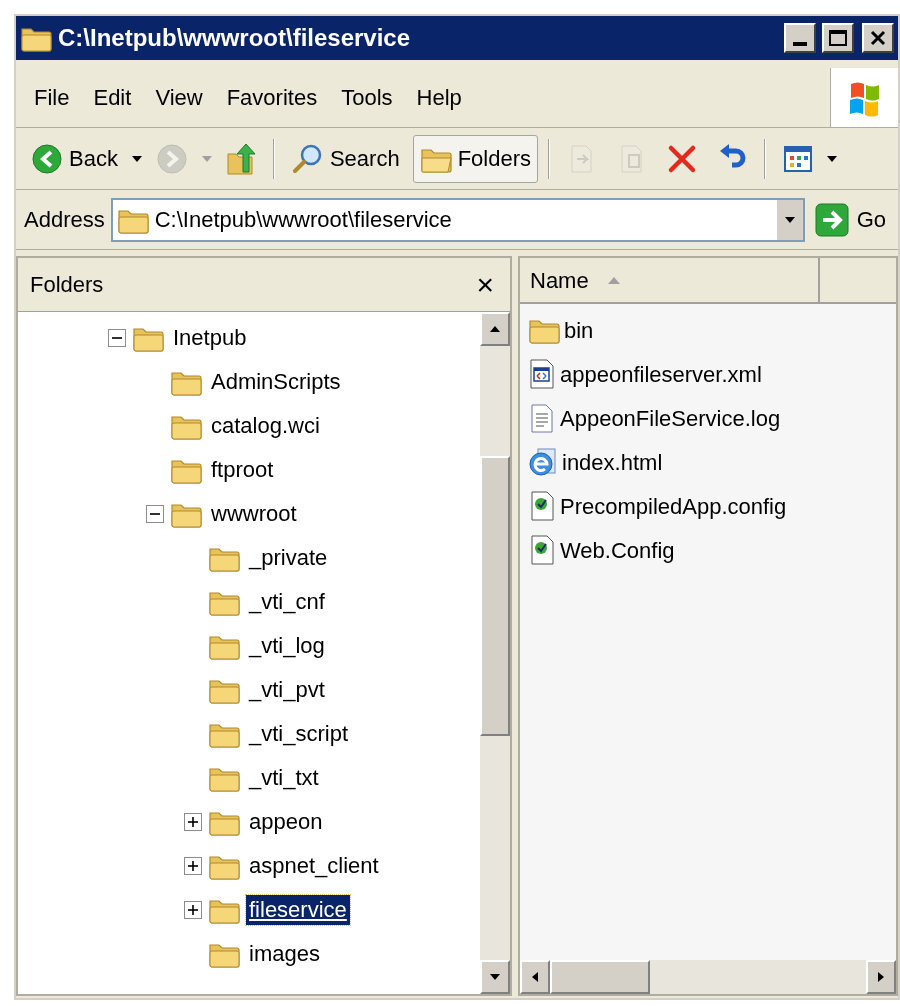 This screenshot has height=1006, width=900. Describe the element at coordinates (307, 158) in the screenshot. I see `search-icon` at that location.